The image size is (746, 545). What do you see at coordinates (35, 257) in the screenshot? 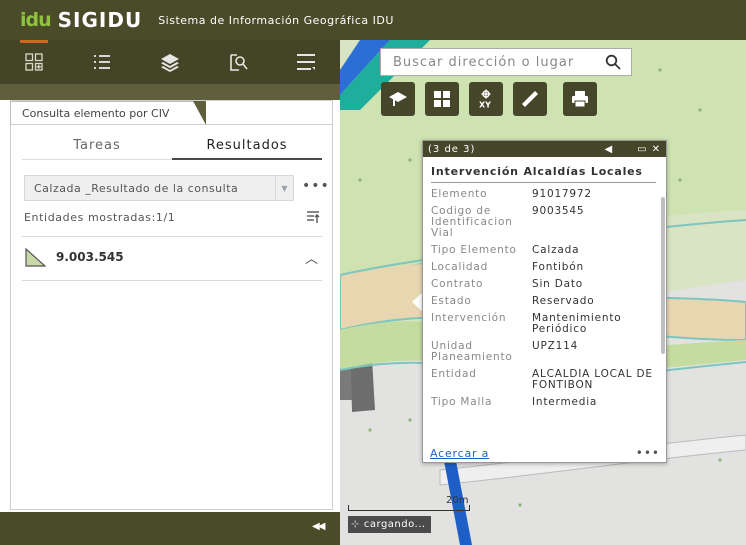
I see `polygon-feature-icon` at bounding box center [35, 257].